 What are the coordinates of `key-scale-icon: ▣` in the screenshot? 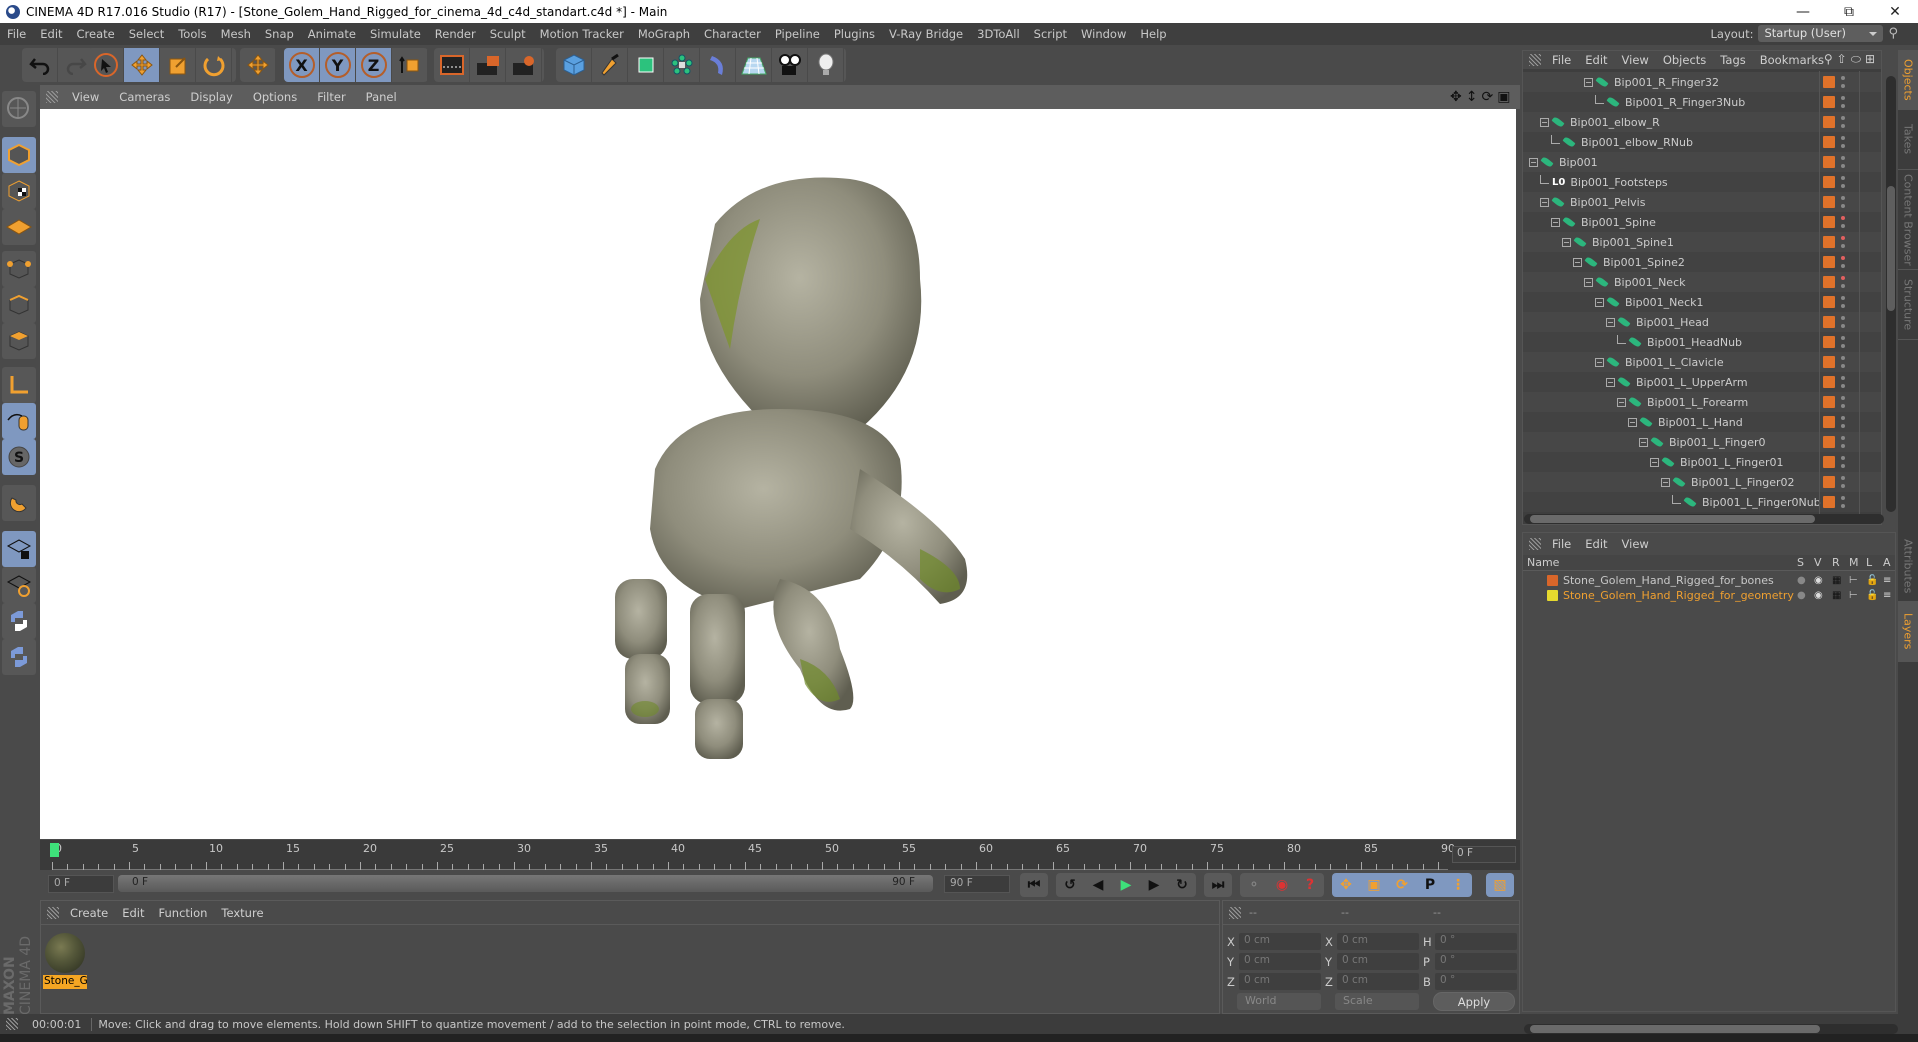 It's located at (1374, 885).